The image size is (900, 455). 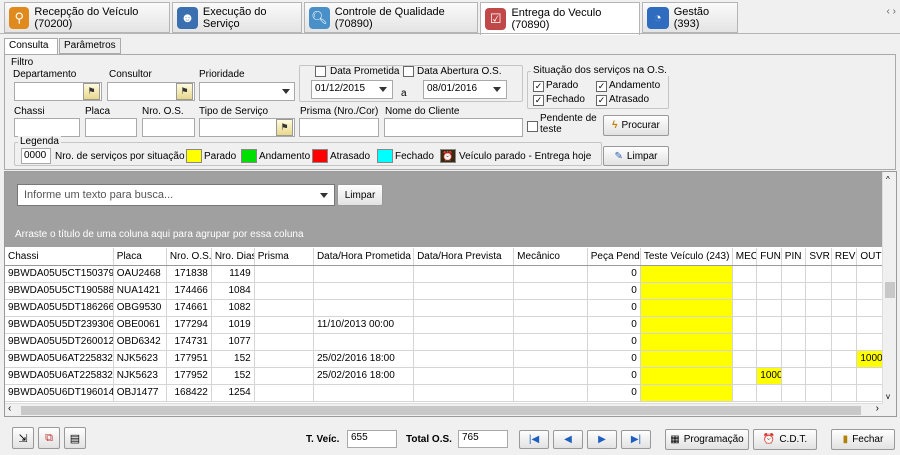 What do you see at coordinates (140, 342) in the screenshot?
I see `table-cell: OBD6342` at bounding box center [140, 342].